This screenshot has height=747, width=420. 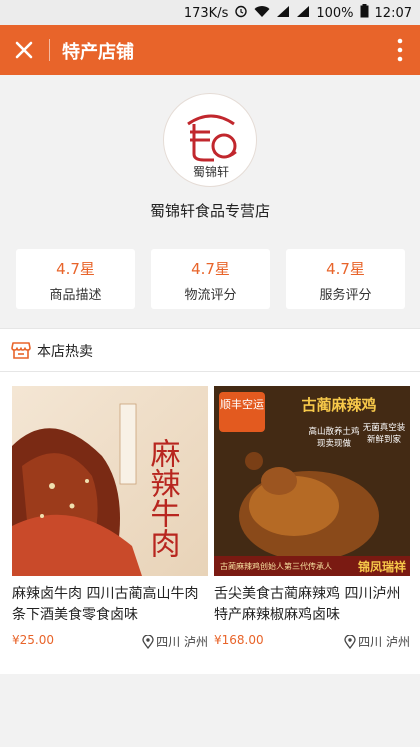 I want to click on wifi-icon, so click(x=262, y=13).